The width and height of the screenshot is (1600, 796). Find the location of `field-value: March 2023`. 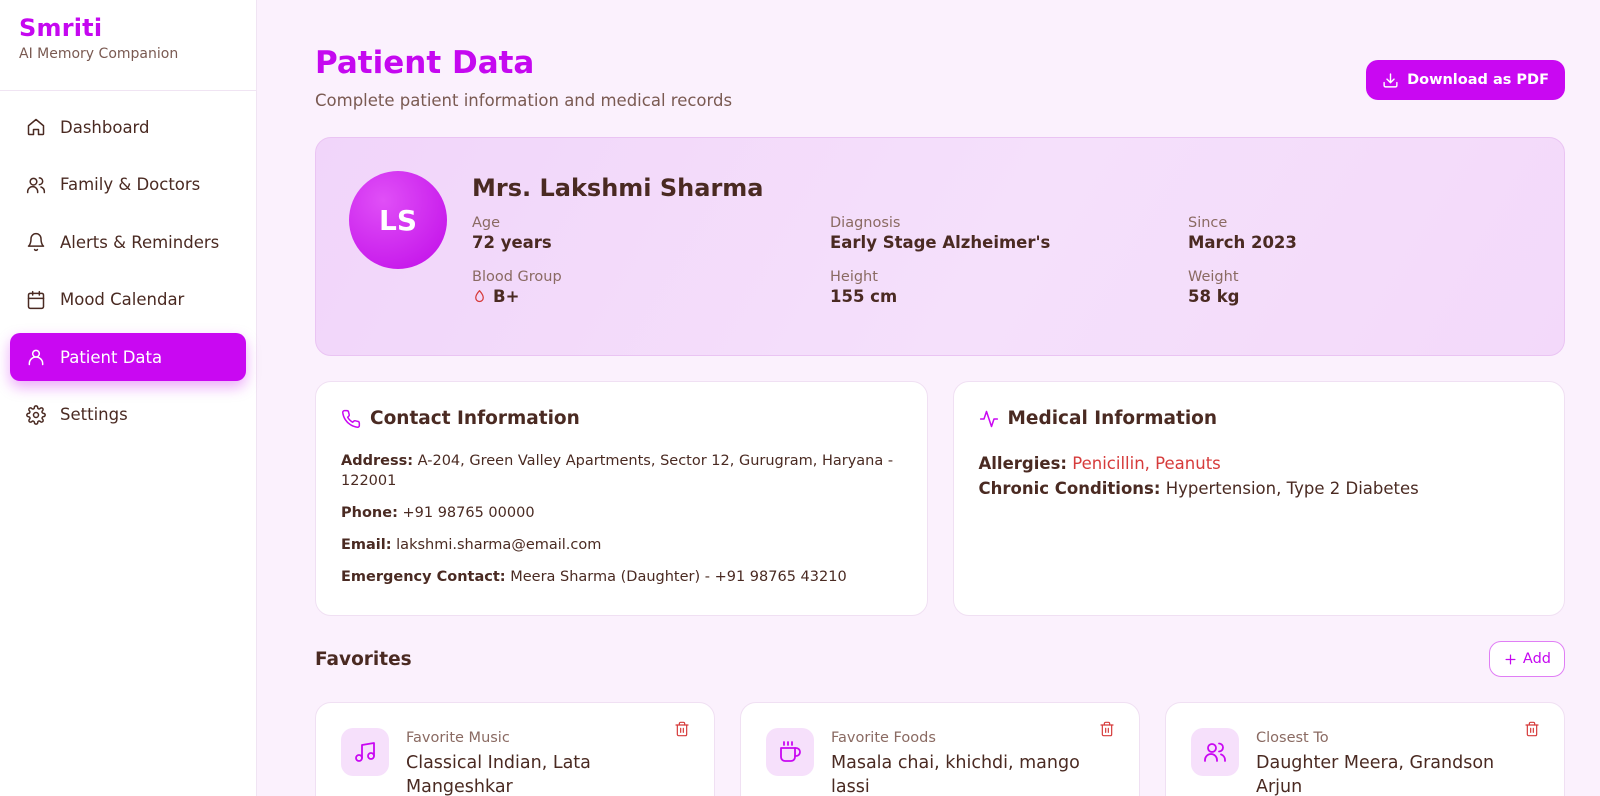

field-value: March 2023 is located at coordinates (1242, 242).